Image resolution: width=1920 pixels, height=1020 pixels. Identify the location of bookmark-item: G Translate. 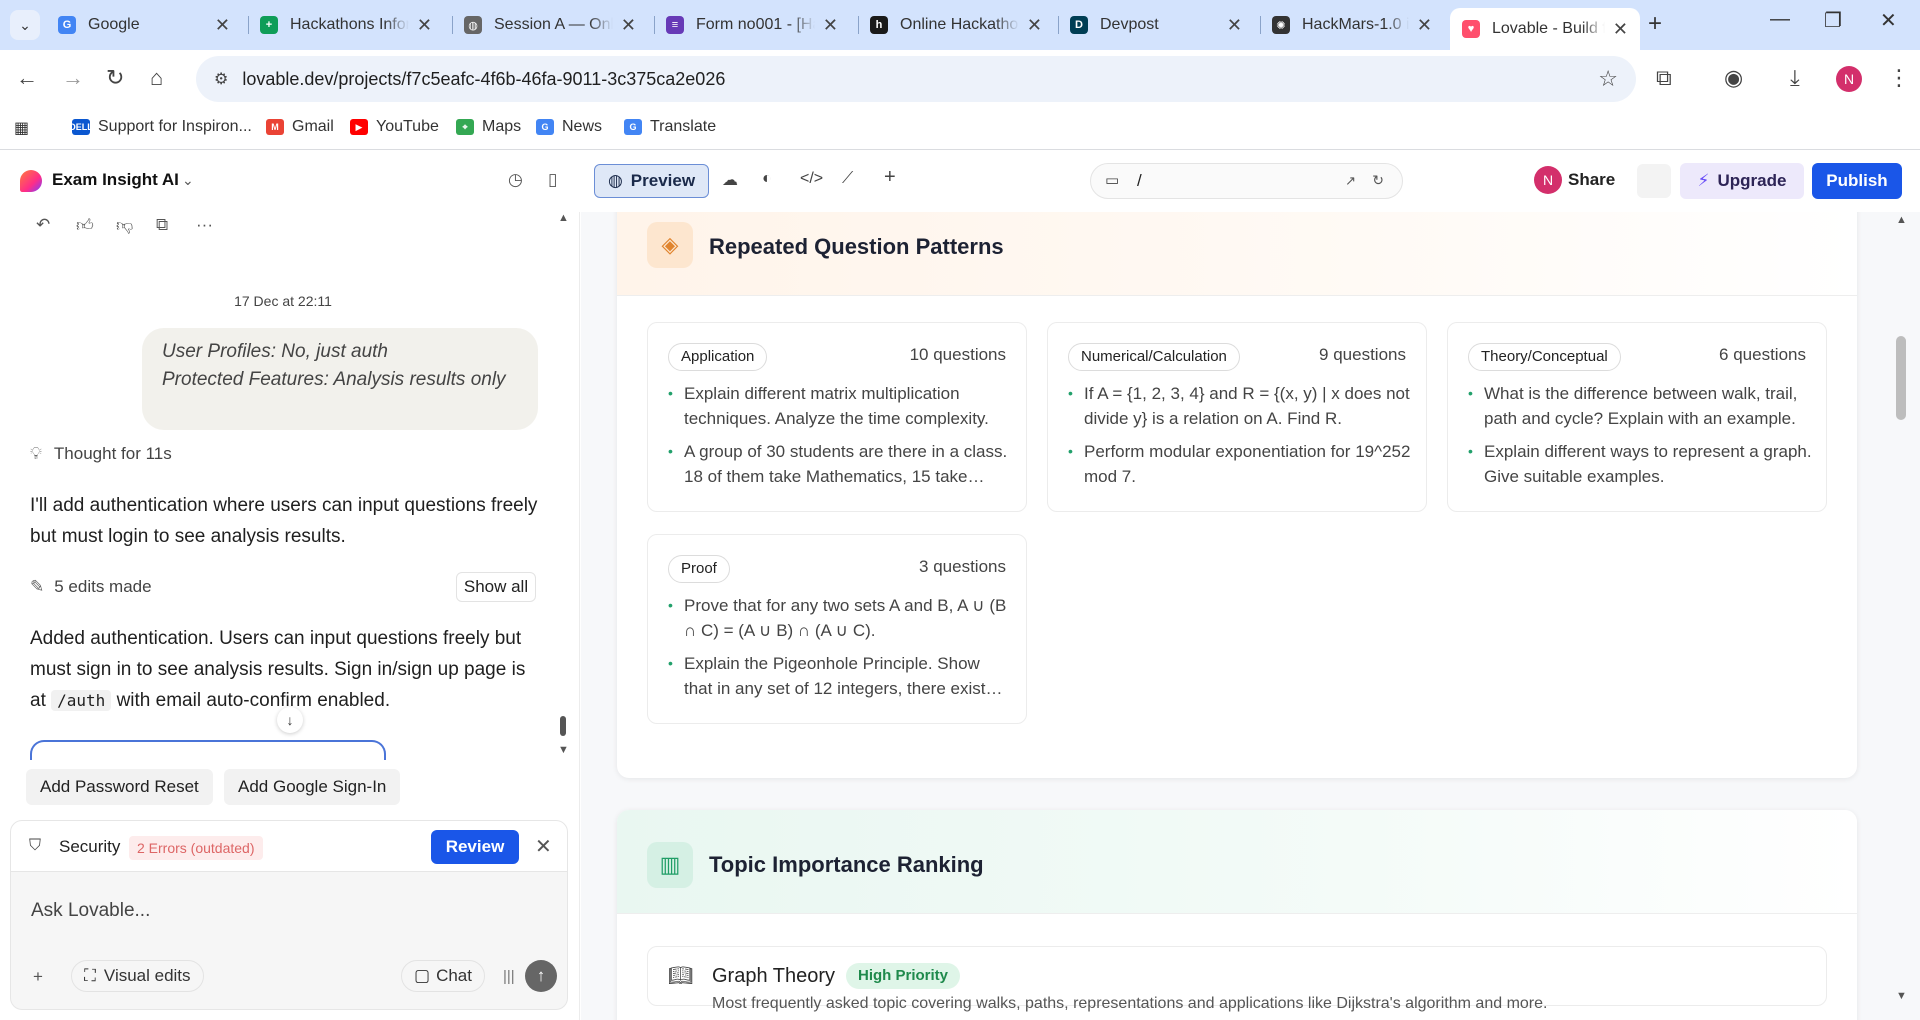
(670, 127).